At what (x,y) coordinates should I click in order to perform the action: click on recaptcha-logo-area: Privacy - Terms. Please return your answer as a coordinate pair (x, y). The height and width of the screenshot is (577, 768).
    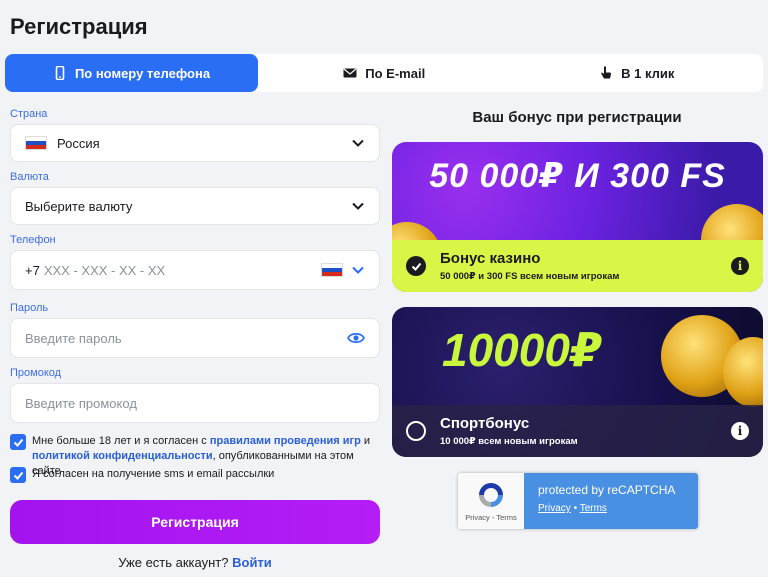
    Looking at the image, I should click on (491, 501).